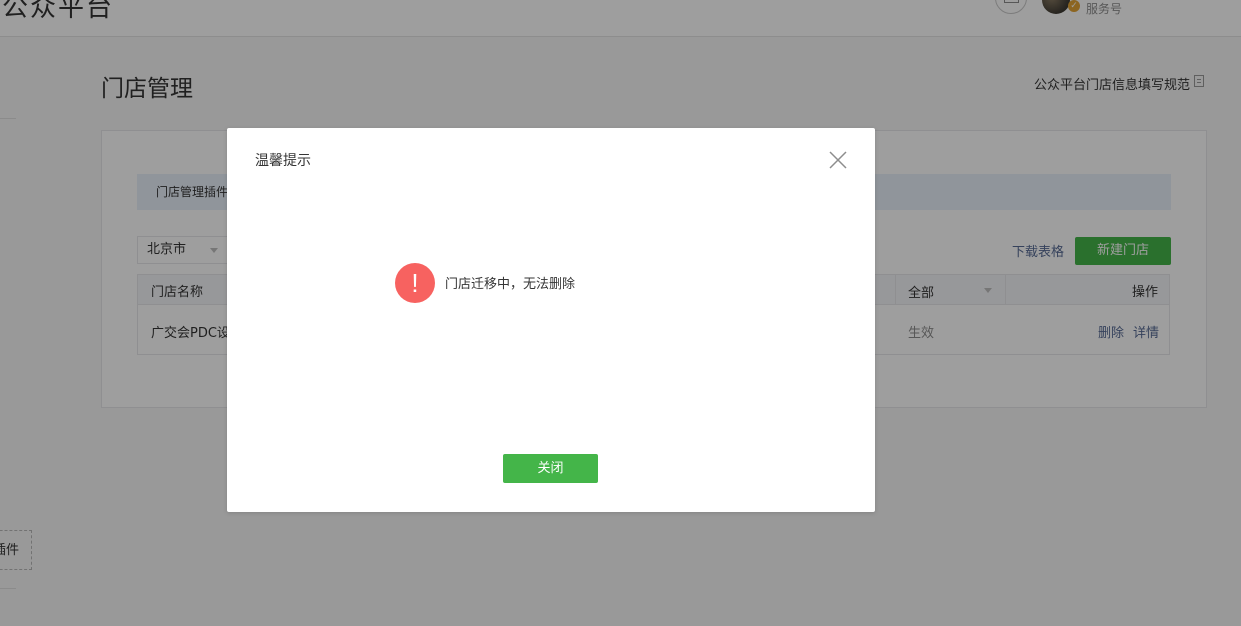 This screenshot has width=1241, height=626. What do you see at coordinates (415, 283) in the screenshot?
I see `warning-icon: !` at bounding box center [415, 283].